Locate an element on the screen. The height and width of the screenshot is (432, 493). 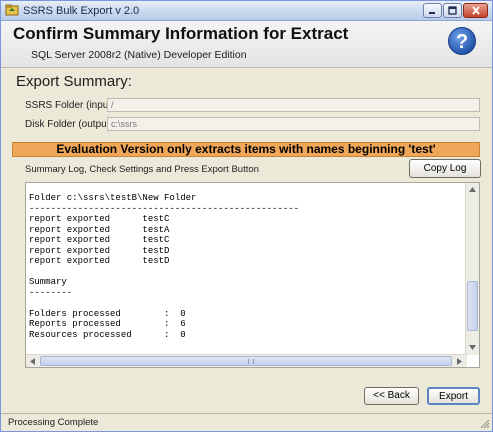
title-bar: SSRS Bulk Export v 2.0 is located at coordinates (246, 11).